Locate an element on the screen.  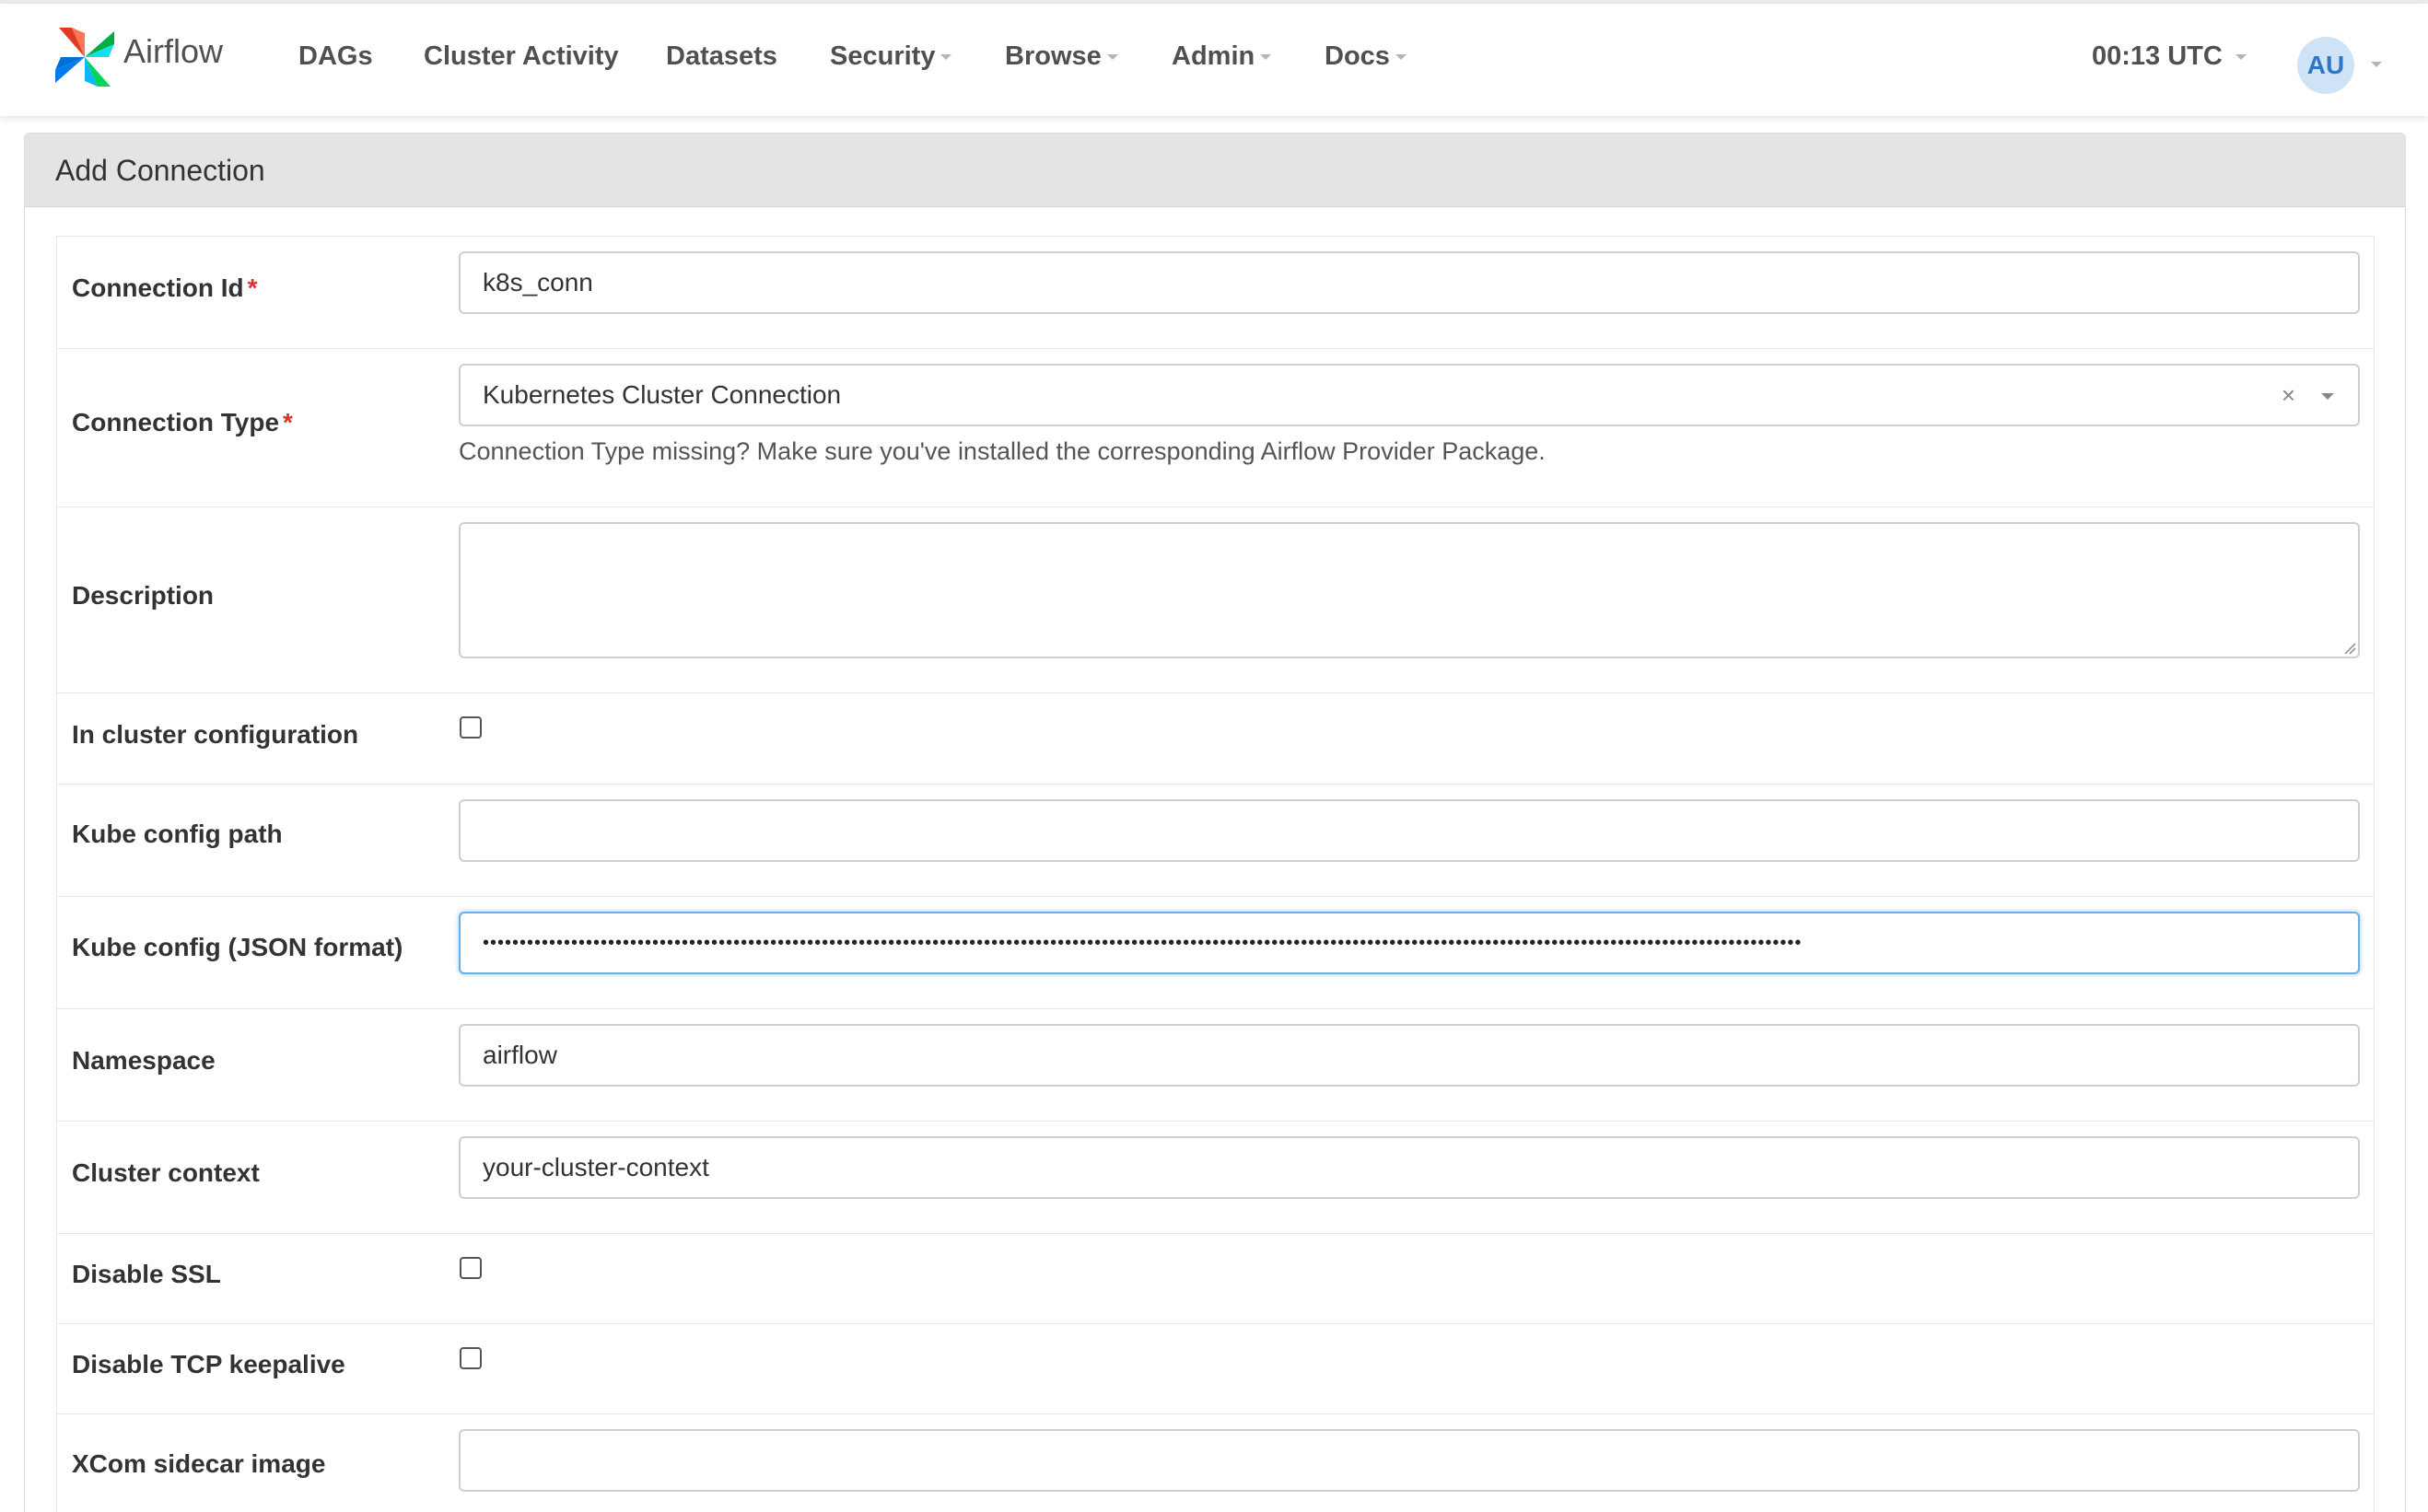
namespace-label: Namespace is located at coordinates (144, 1061).